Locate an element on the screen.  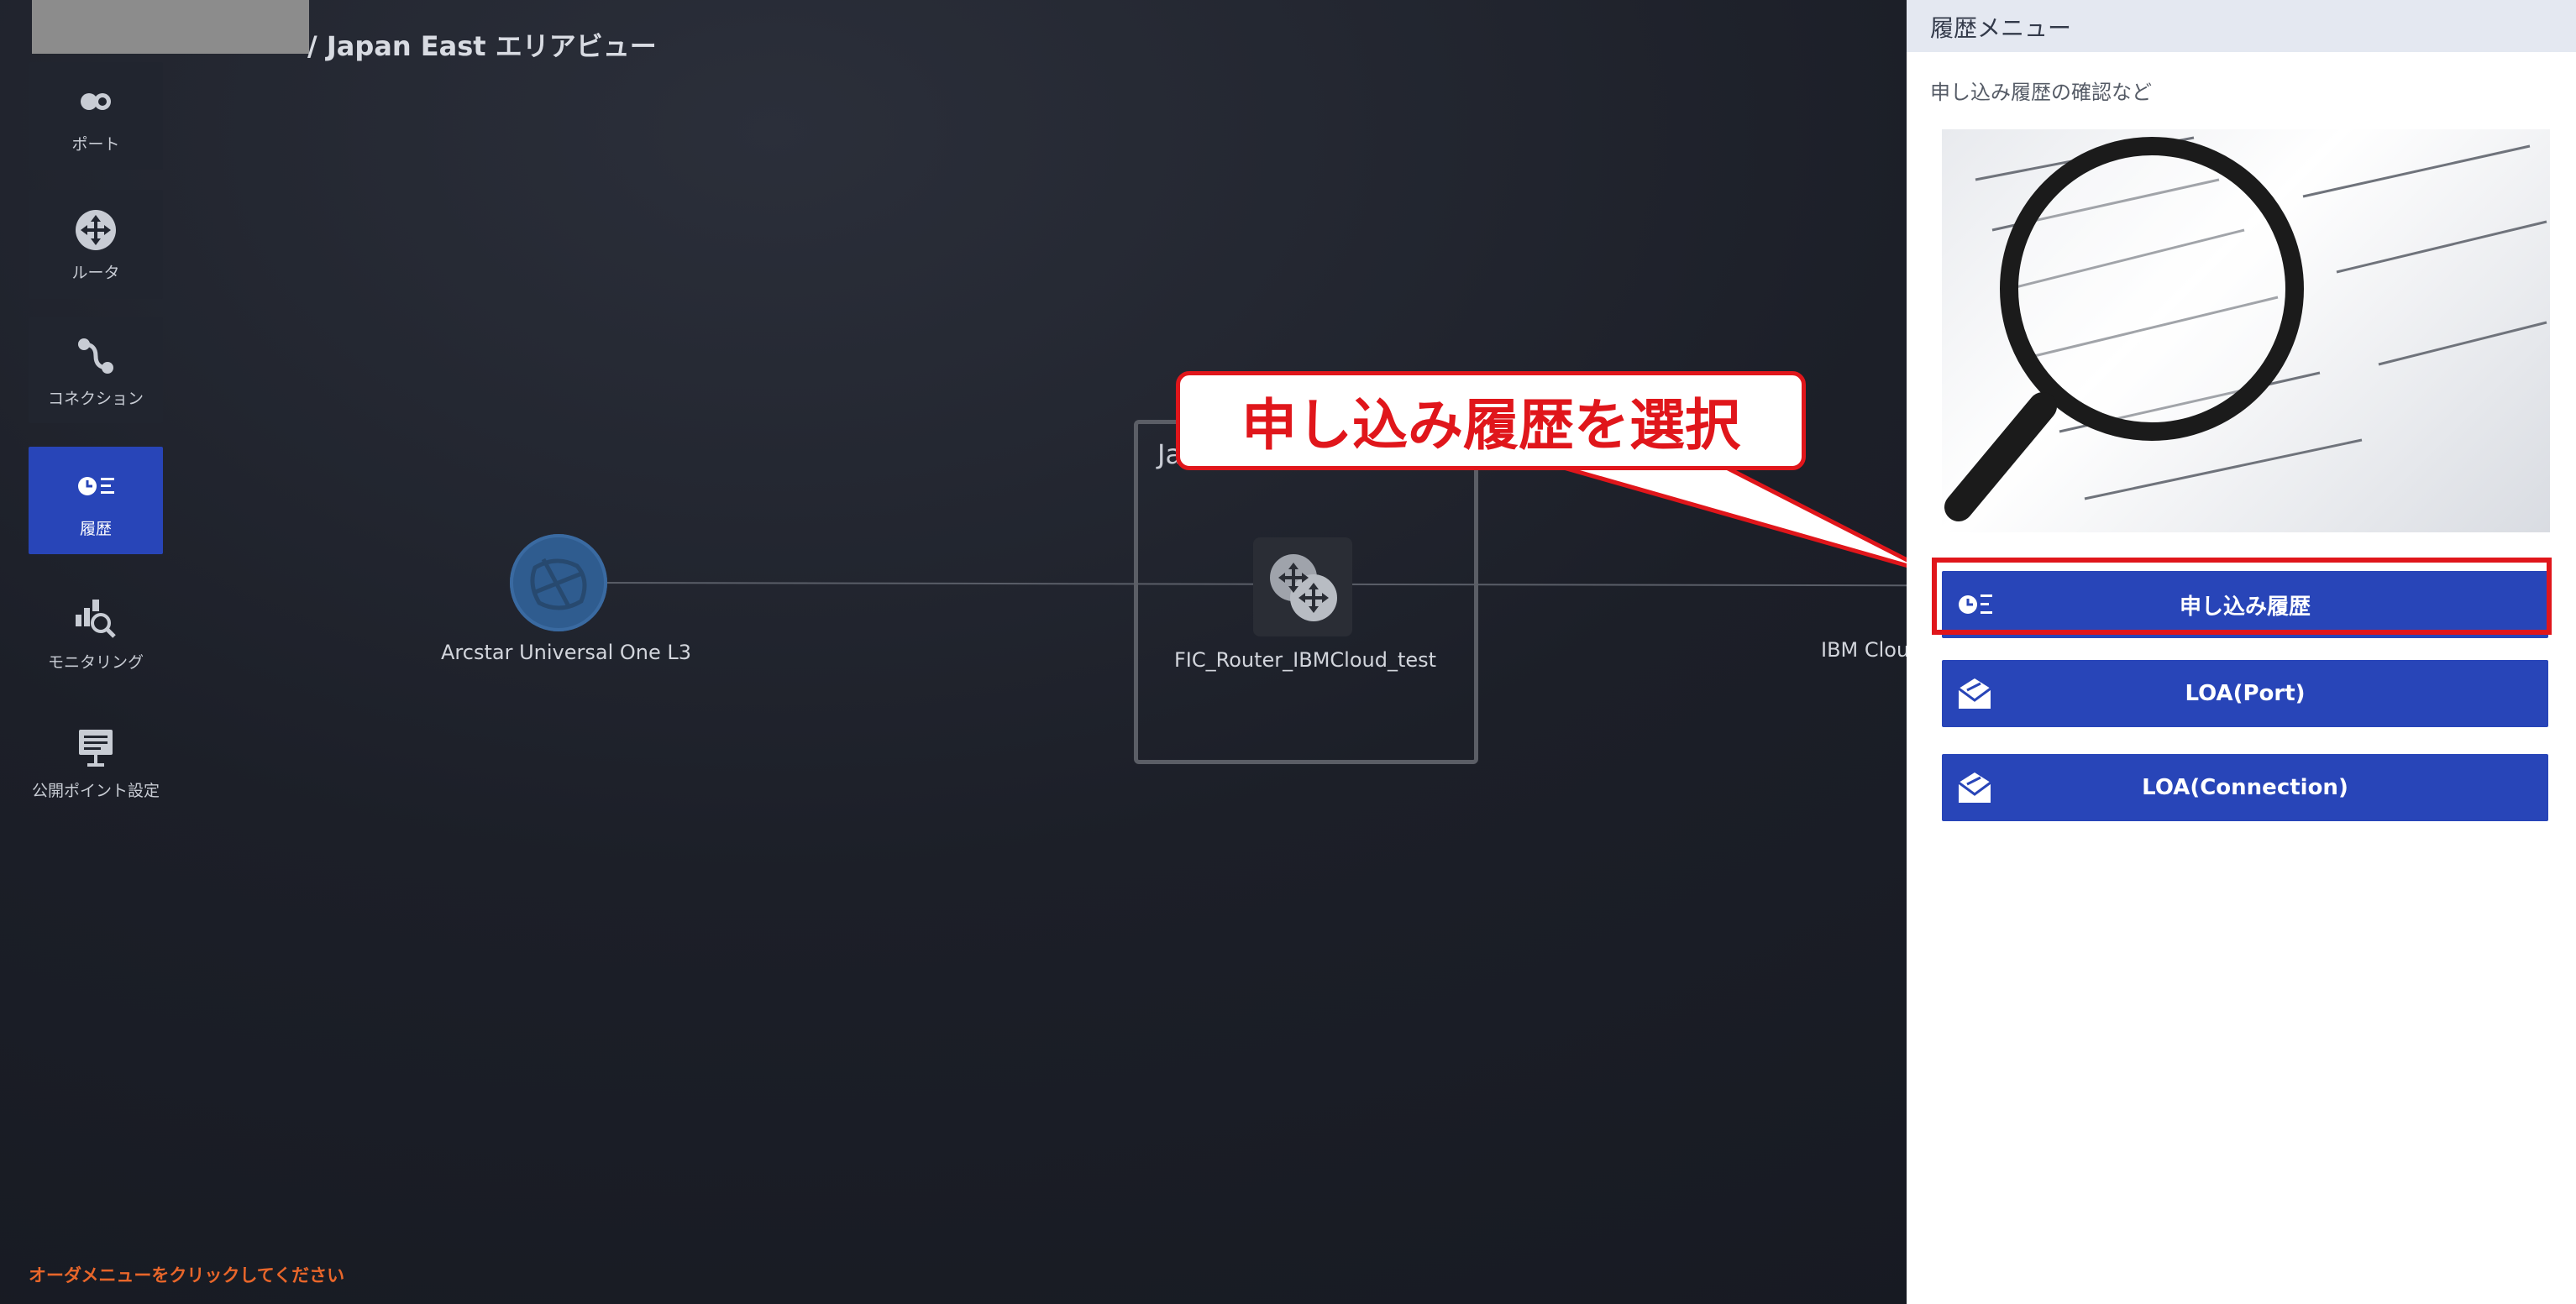
breadcrumb: / Japan East エリアビュー is located at coordinates (482, 46).